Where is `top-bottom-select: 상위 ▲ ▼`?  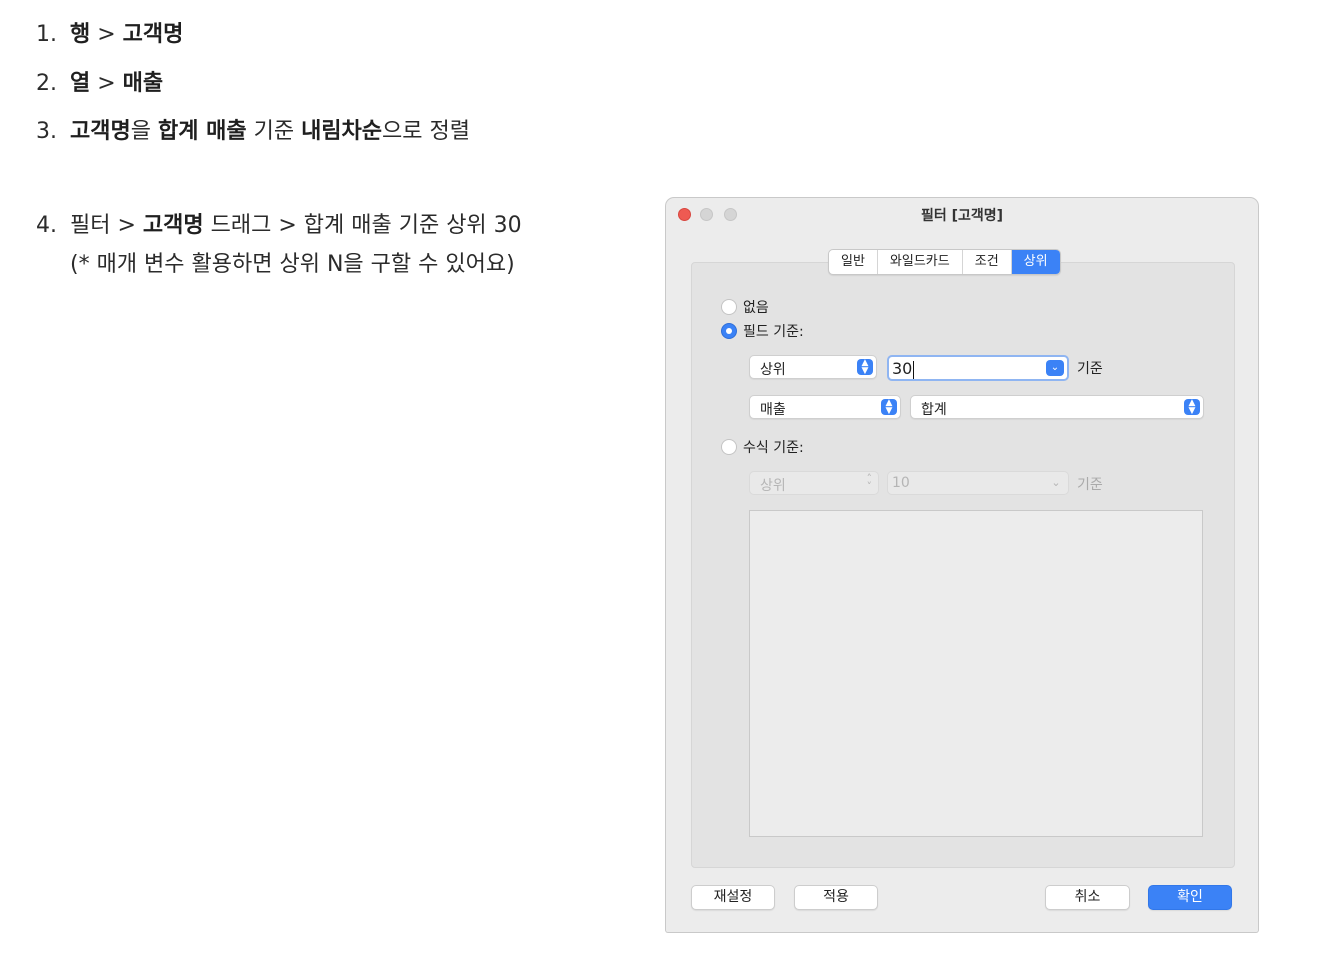 top-bottom-select: 상위 ▲ ▼ is located at coordinates (813, 367).